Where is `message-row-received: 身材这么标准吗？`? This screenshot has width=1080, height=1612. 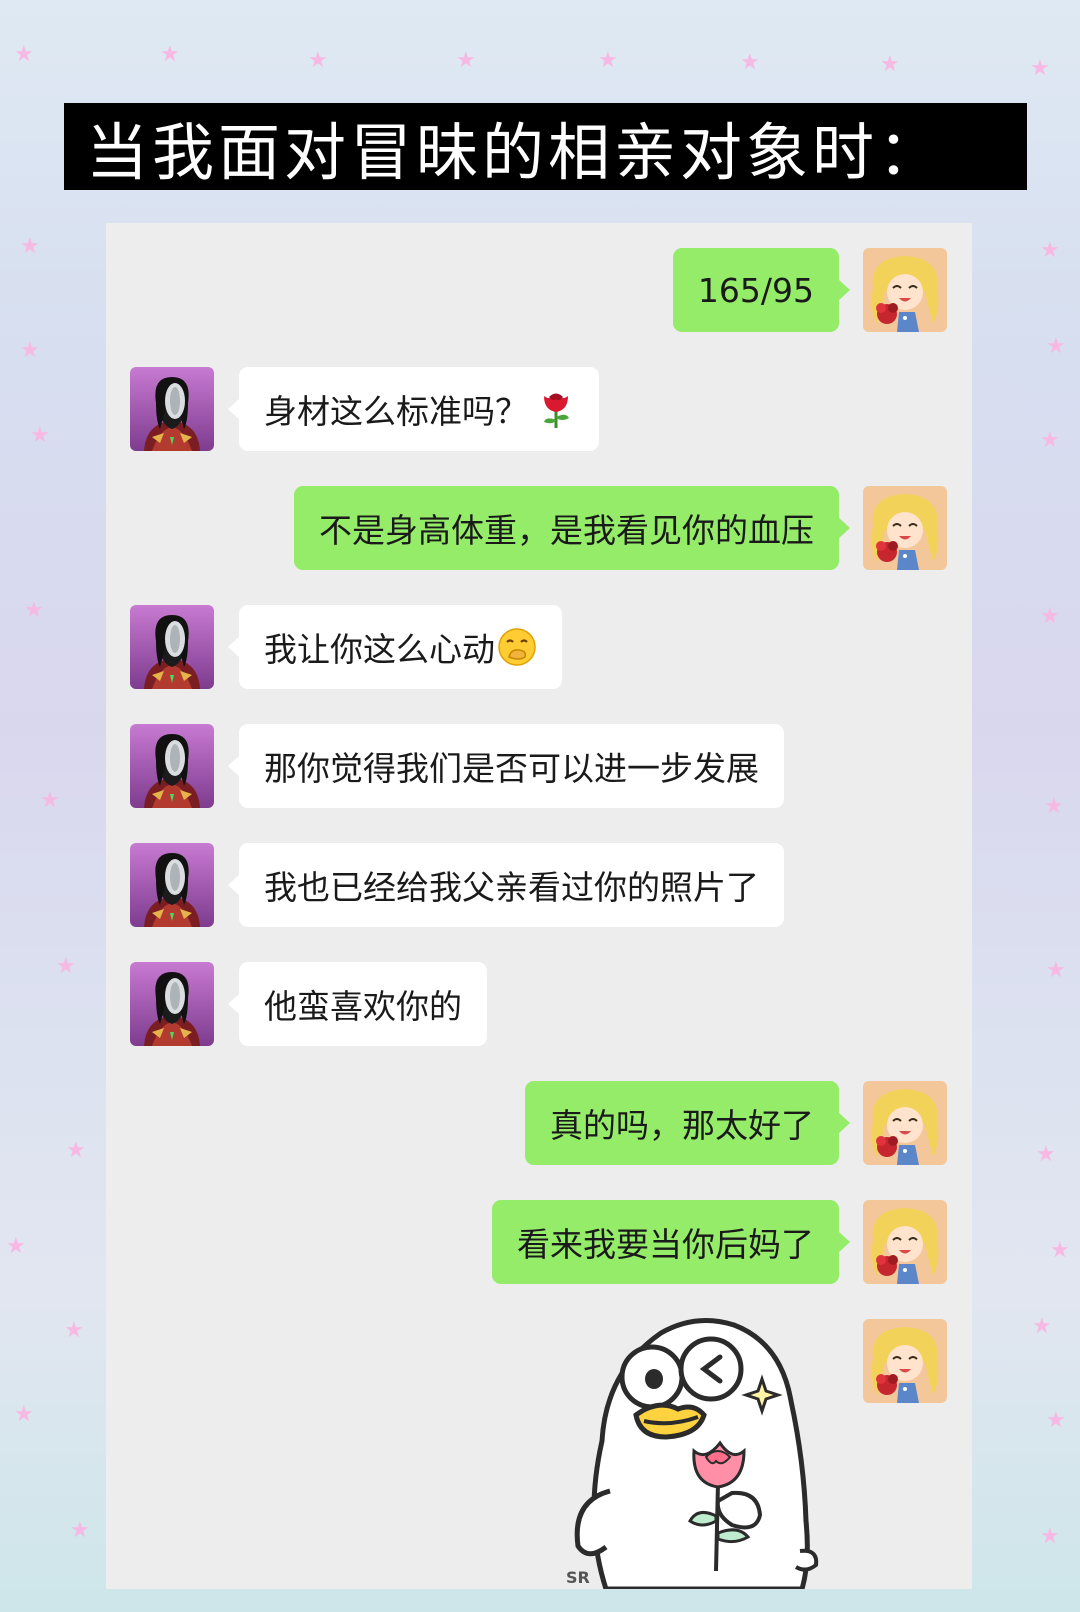
message-row-received: 身材这么标准吗？ is located at coordinates (539, 409).